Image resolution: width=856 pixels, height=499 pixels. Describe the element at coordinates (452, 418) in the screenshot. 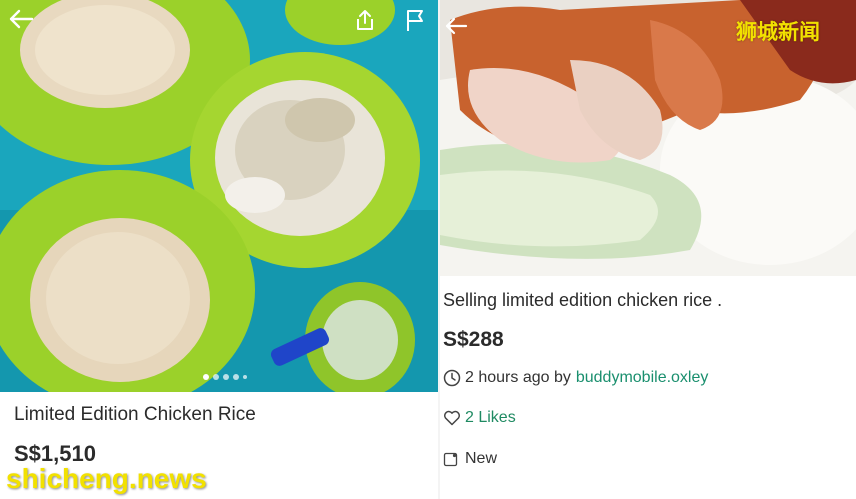

I see `heart-icon` at that location.